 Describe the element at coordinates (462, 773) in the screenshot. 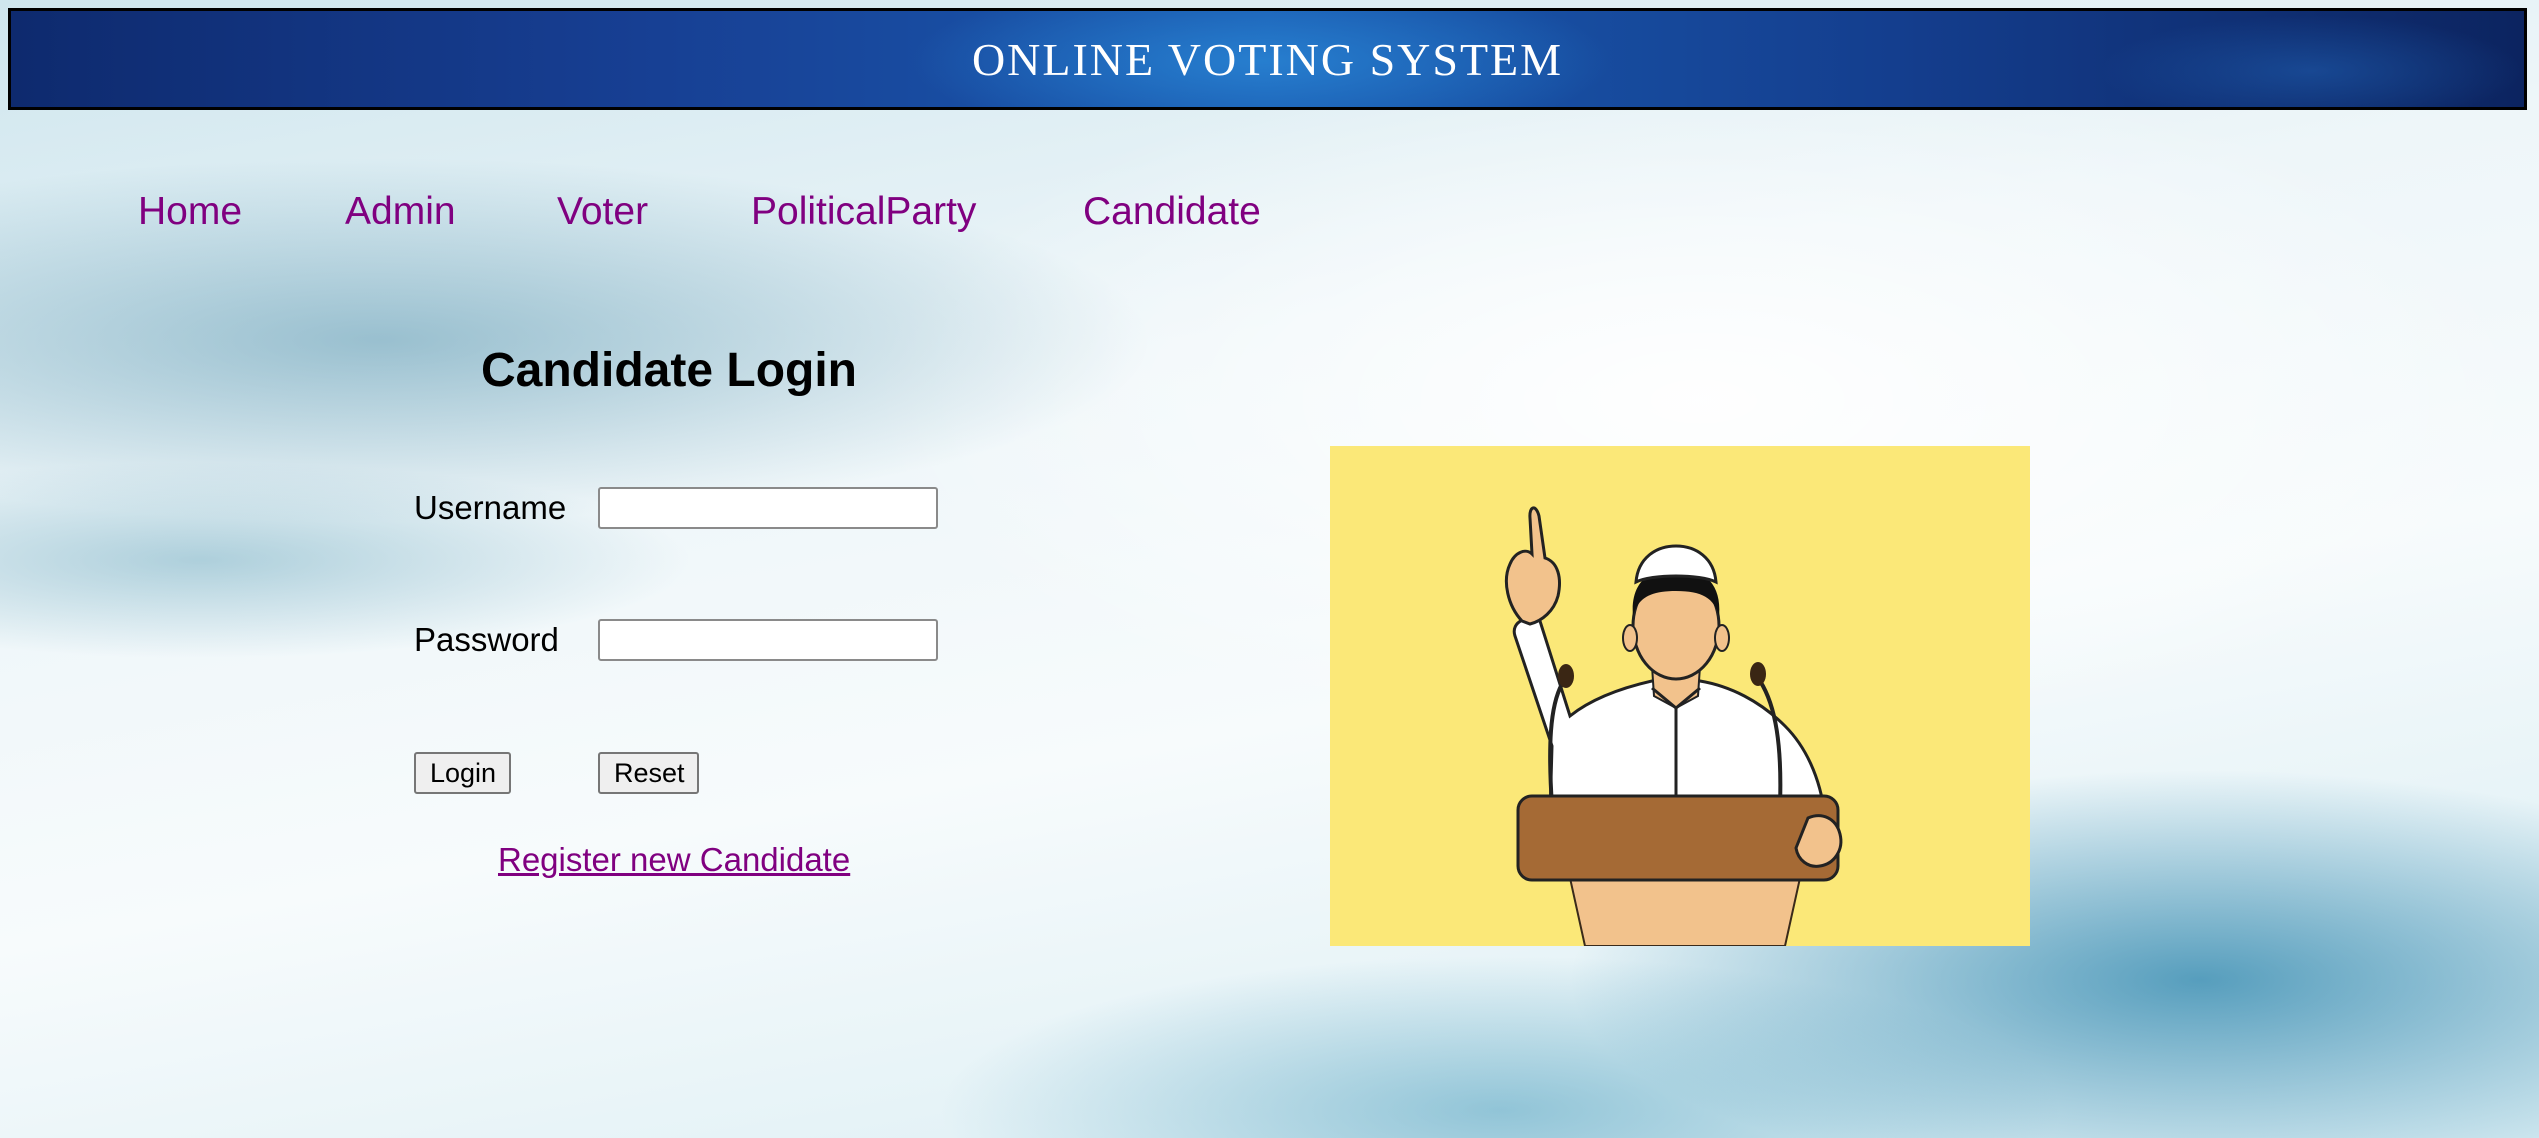

I see `login-button: Login` at that location.